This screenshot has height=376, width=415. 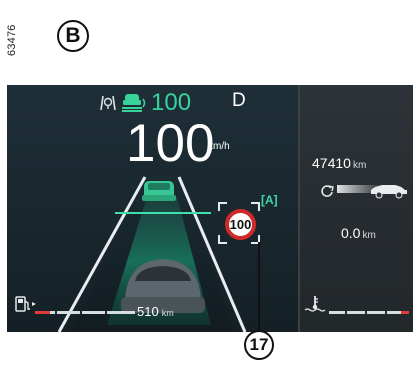 What do you see at coordinates (73, 36) in the screenshot?
I see `panel-label: B` at bounding box center [73, 36].